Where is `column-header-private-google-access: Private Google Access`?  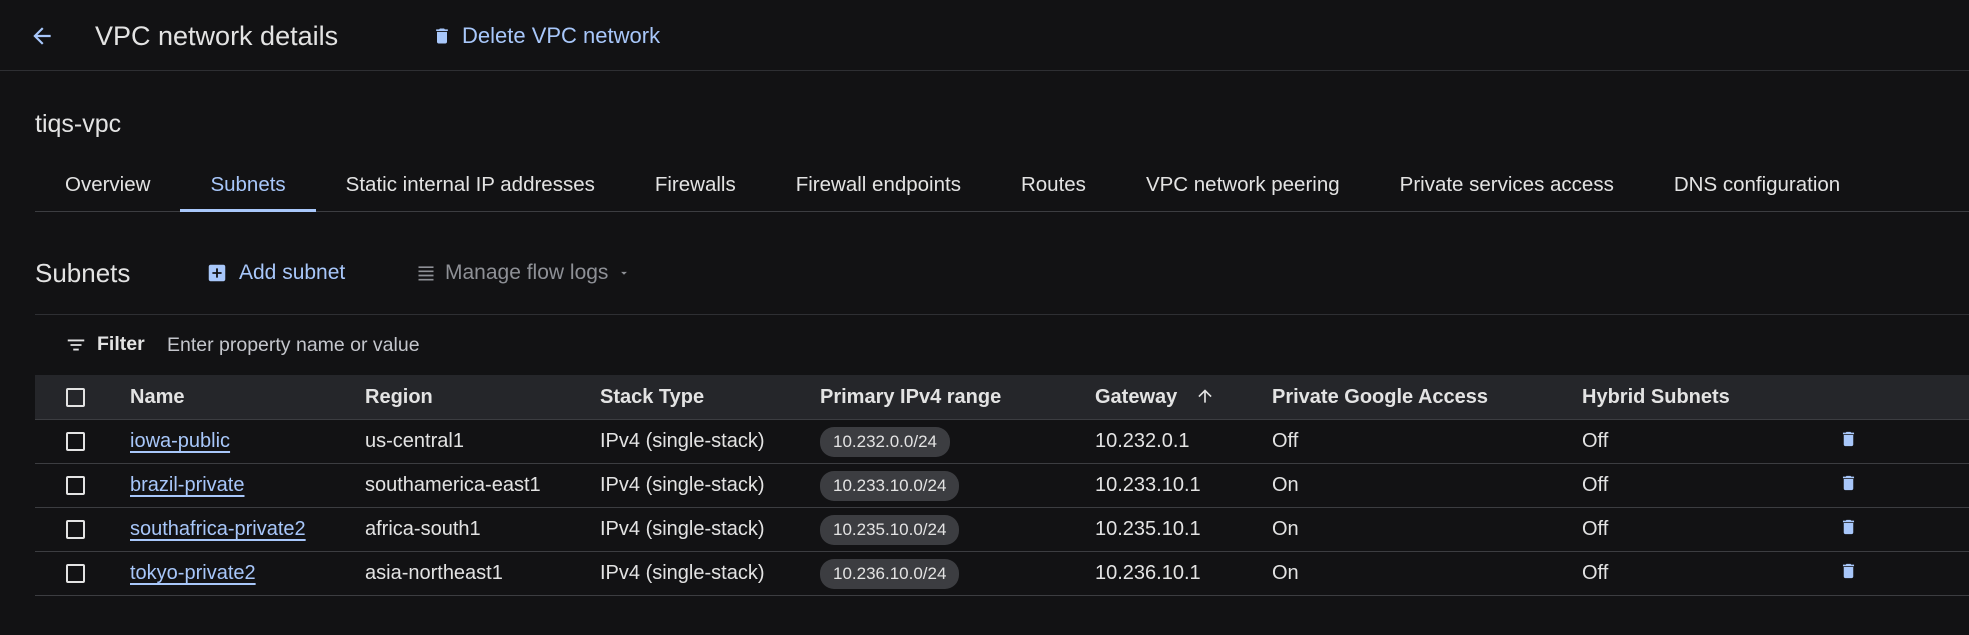 column-header-private-google-access: Private Google Access is located at coordinates (1427, 397).